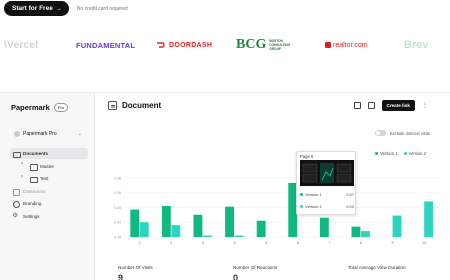  What do you see at coordinates (49, 216) in the screenshot?
I see `sidebar-item-settings: Settings` at bounding box center [49, 216].